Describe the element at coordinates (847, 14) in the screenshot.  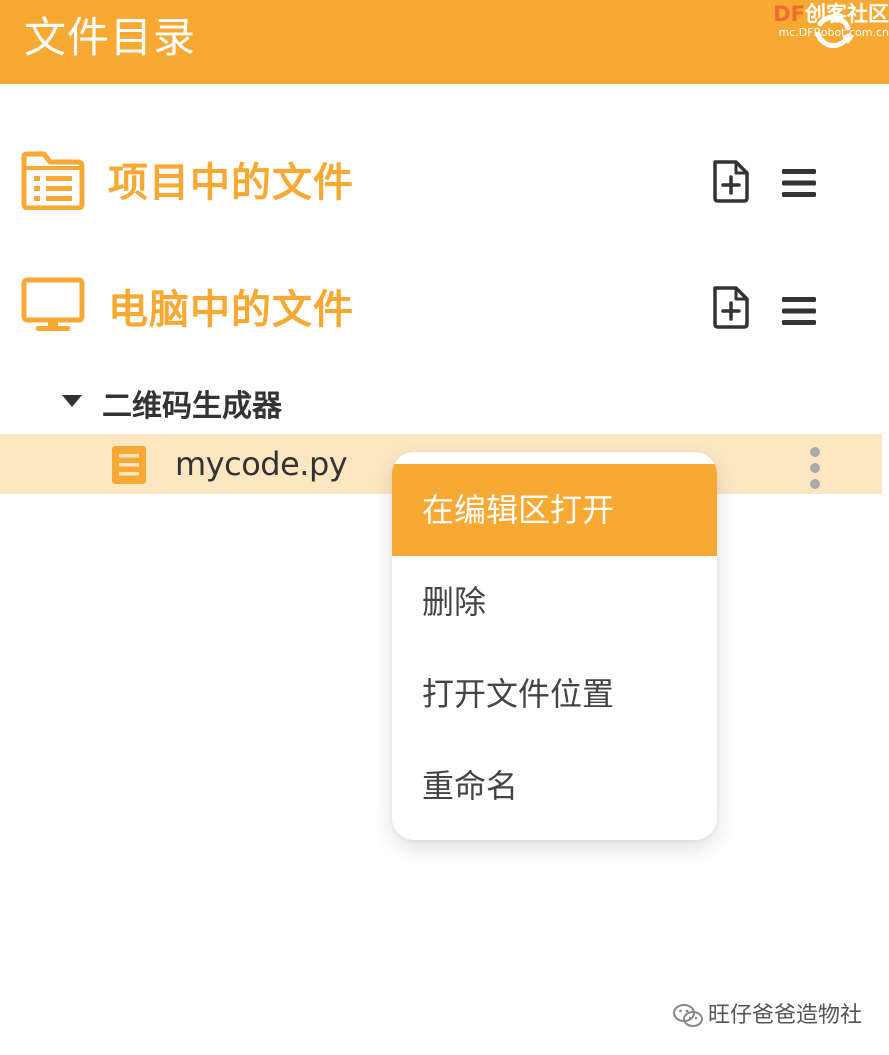
I see `watermark-brand-cn: 创客社区` at that location.